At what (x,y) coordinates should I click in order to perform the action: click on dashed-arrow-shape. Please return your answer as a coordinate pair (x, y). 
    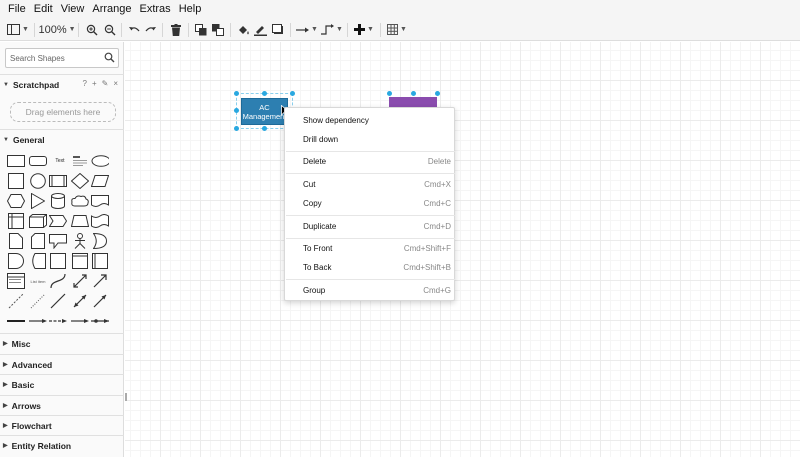
    Looking at the image, I should click on (58, 321).